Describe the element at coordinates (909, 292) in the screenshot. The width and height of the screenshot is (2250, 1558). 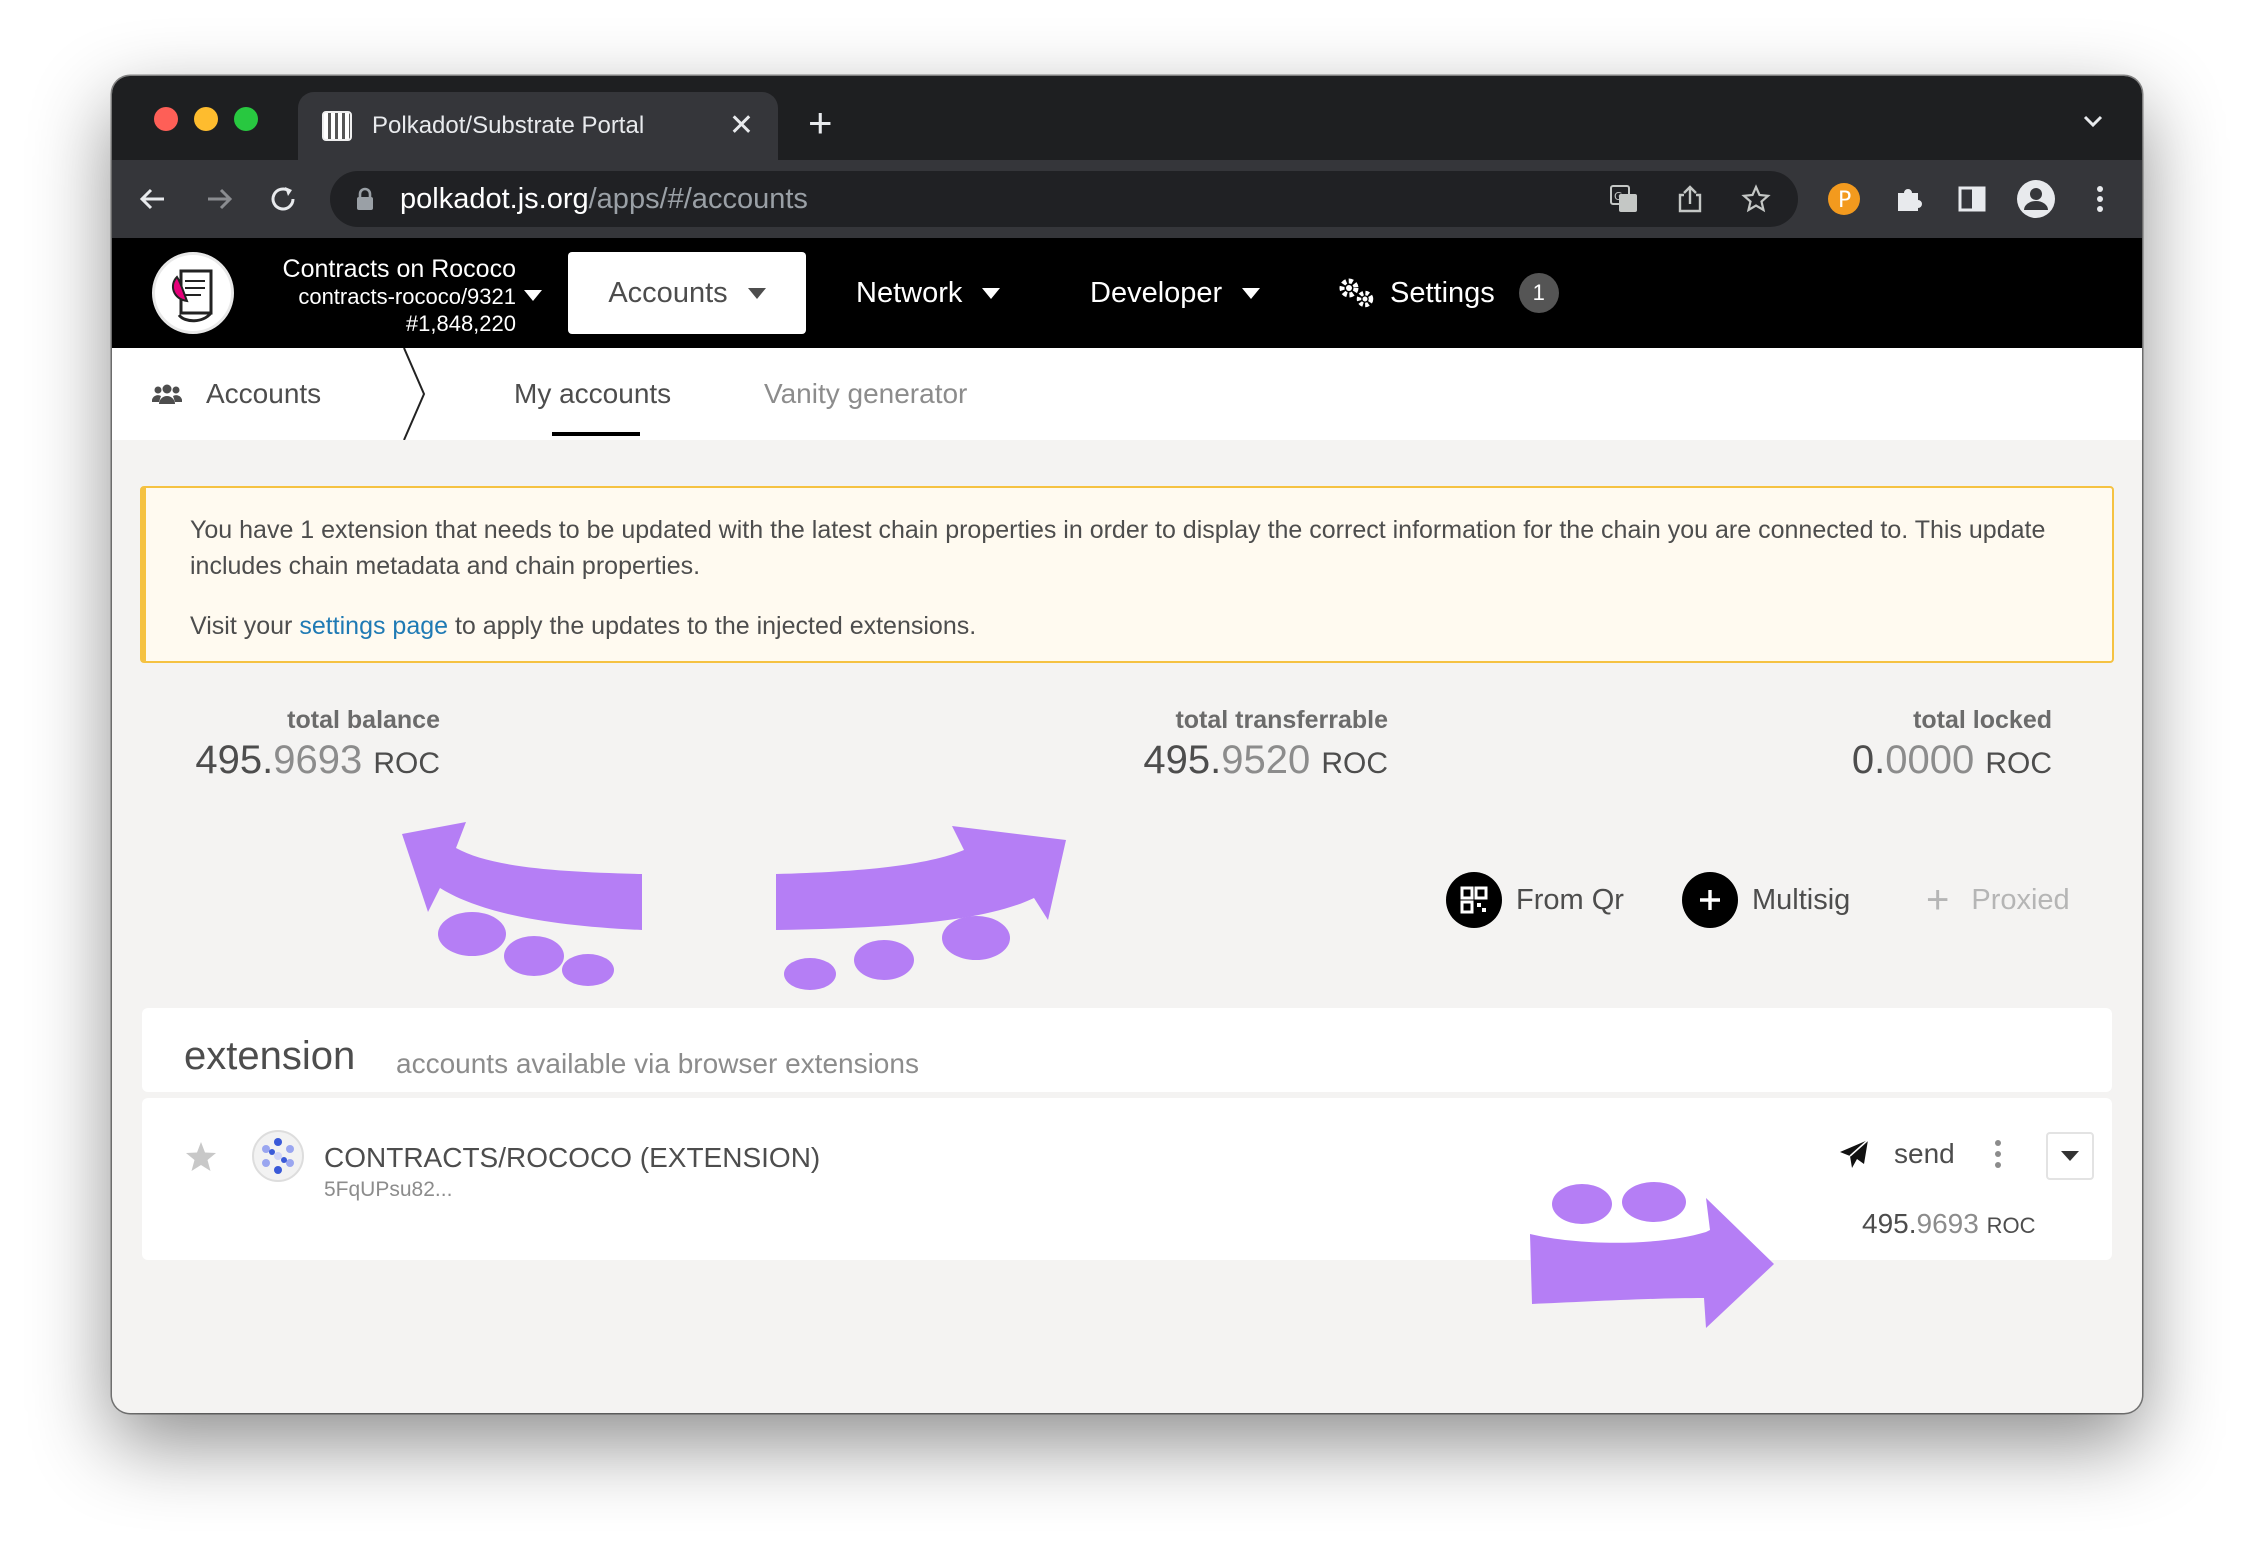
I see `menu-network-label: Network` at that location.